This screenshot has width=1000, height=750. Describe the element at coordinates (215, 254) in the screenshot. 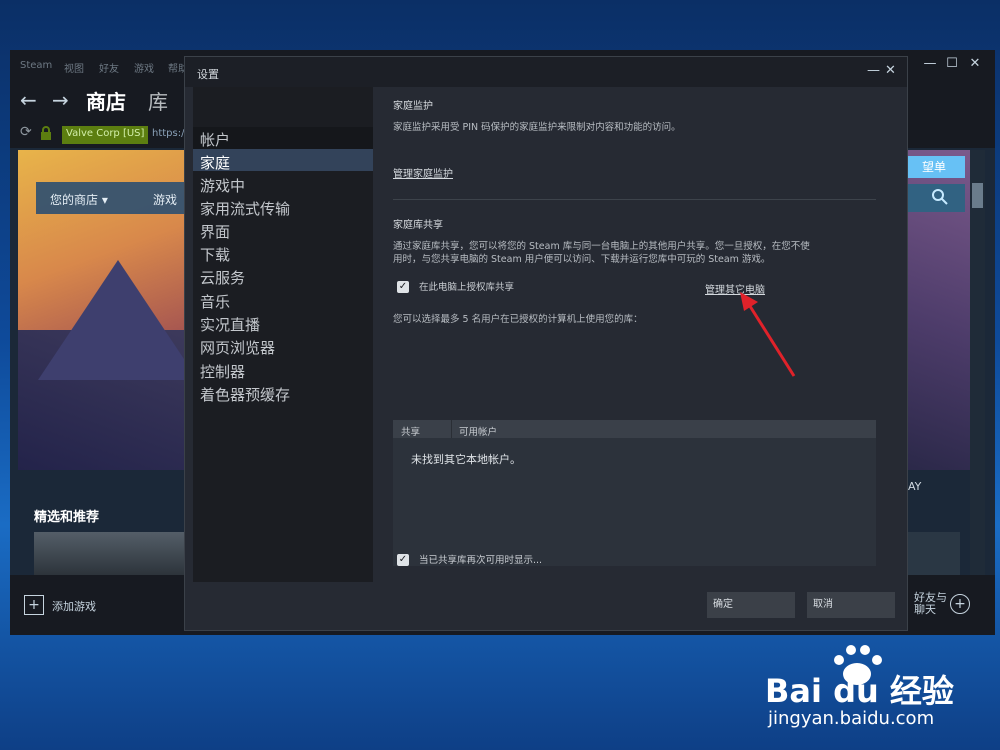

I see `sidebar-item-downloads: 下载` at that location.